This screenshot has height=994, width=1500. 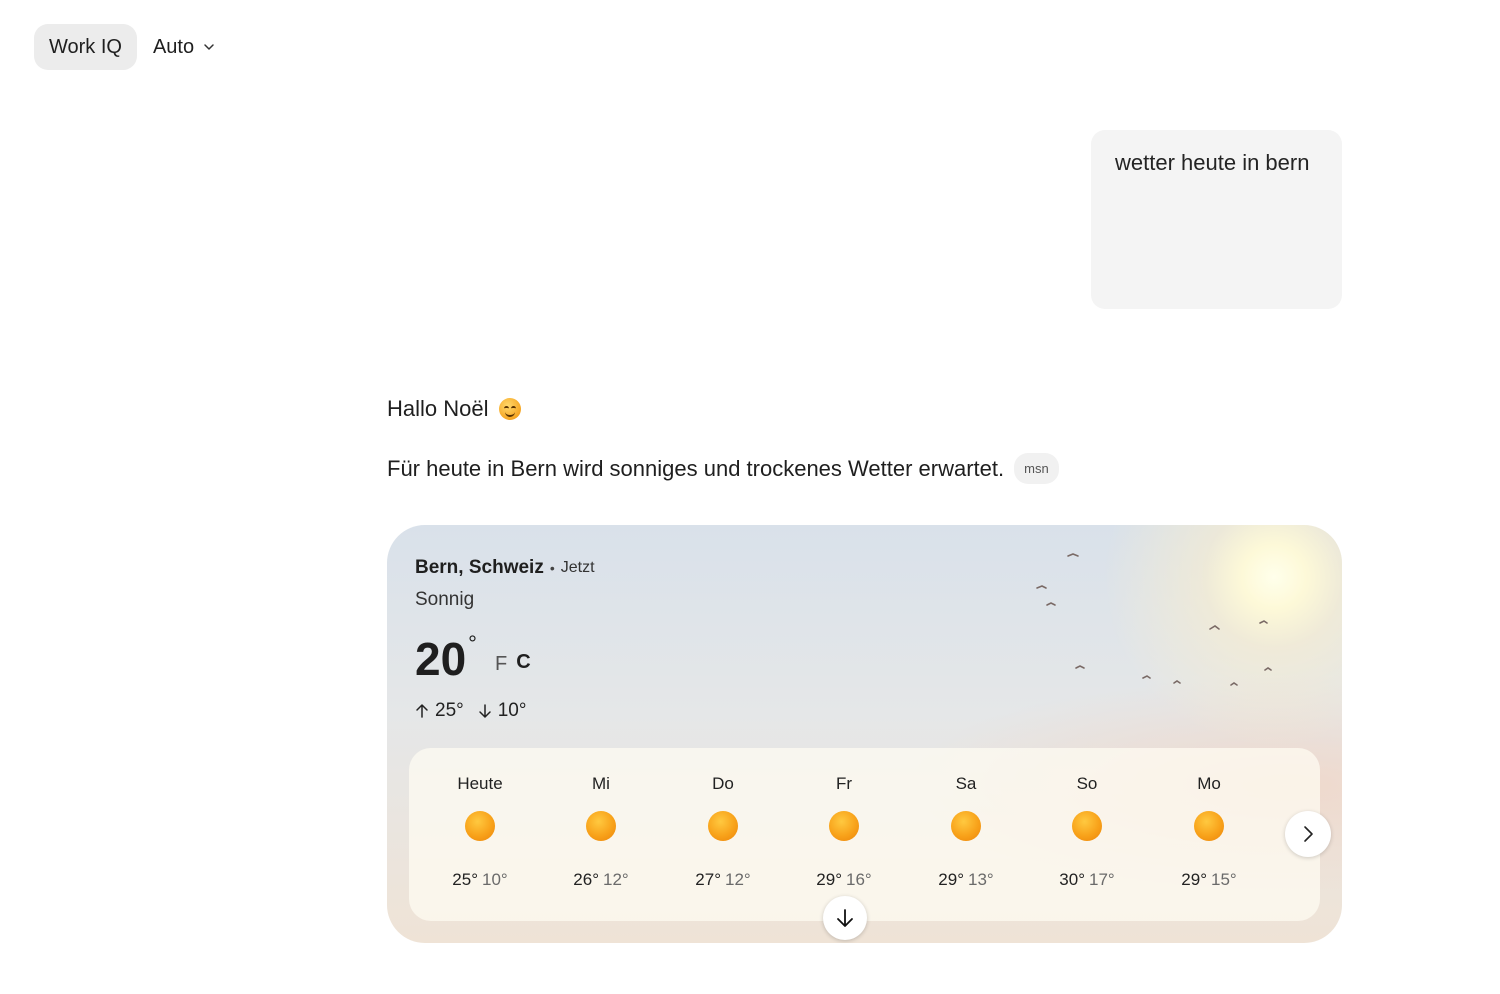 What do you see at coordinates (1036, 468) in the screenshot?
I see `source-citation-chip: msn` at bounding box center [1036, 468].